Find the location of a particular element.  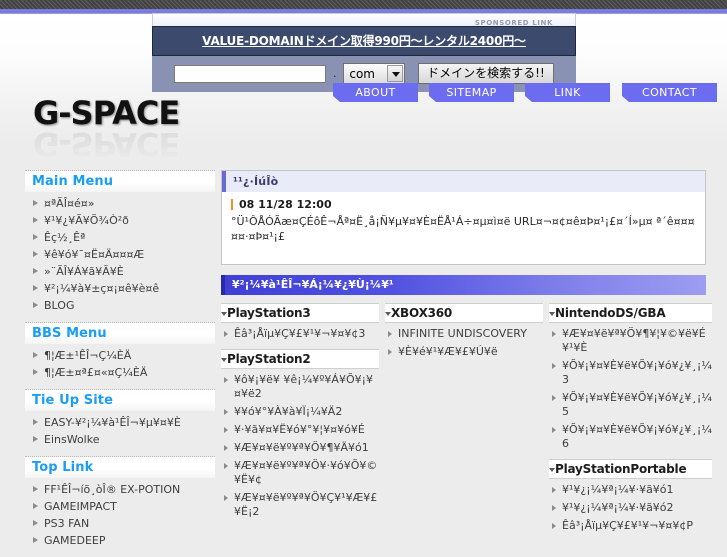

ad-title-link: VALUE-DOMAINドメイン取得990円～レンタル2400円～ is located at coordinates (364, 41).